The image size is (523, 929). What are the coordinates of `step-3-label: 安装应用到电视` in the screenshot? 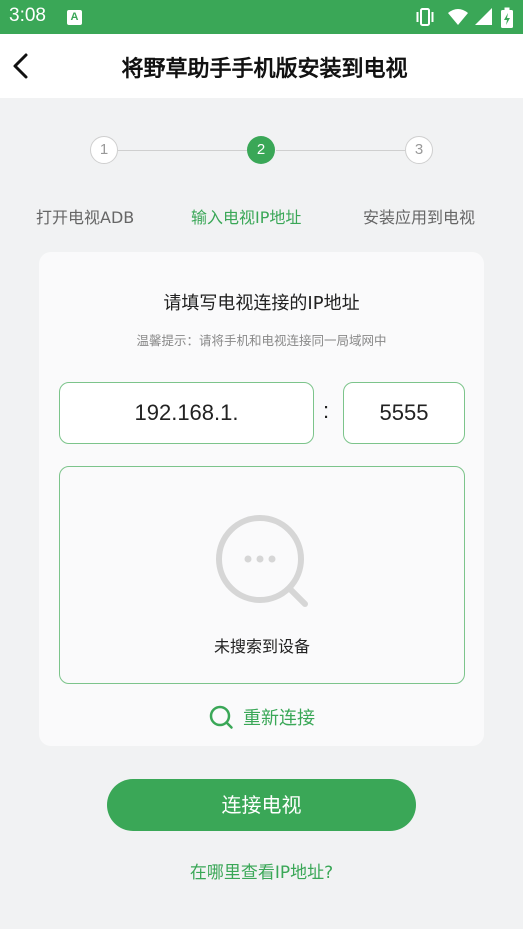 It's located at (419, 217).